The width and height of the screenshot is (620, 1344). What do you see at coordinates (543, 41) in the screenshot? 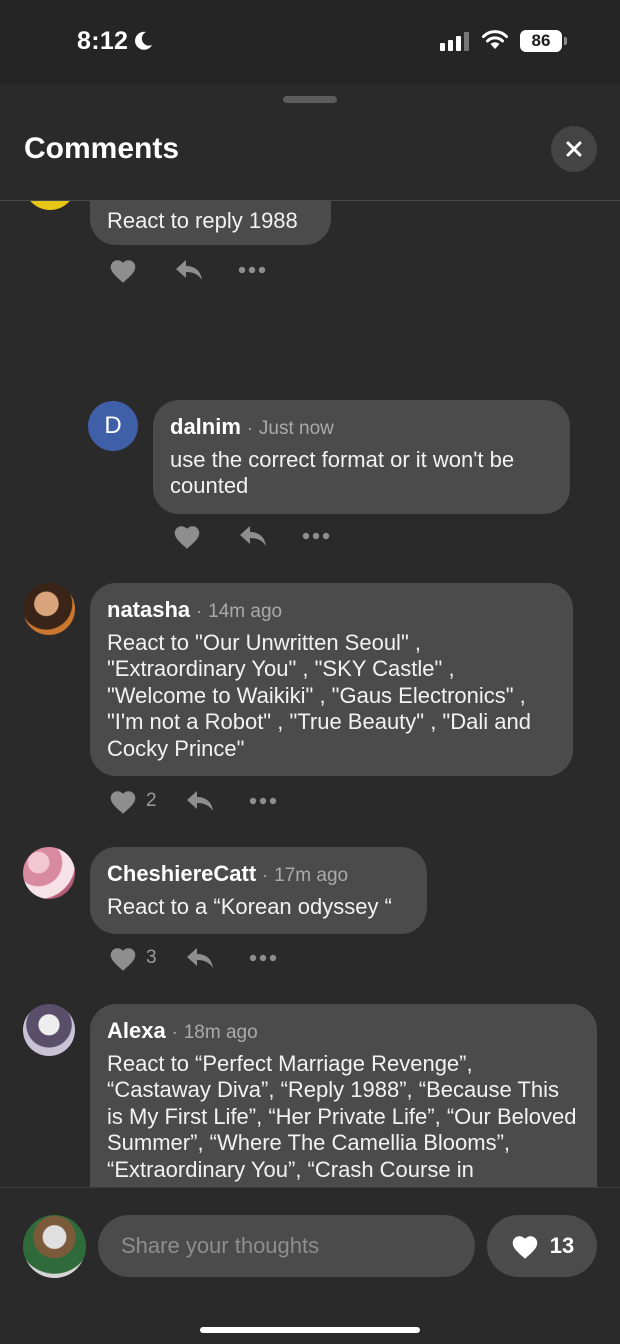
I see `battery-indicator: 86` at bounding box center [543, 41].